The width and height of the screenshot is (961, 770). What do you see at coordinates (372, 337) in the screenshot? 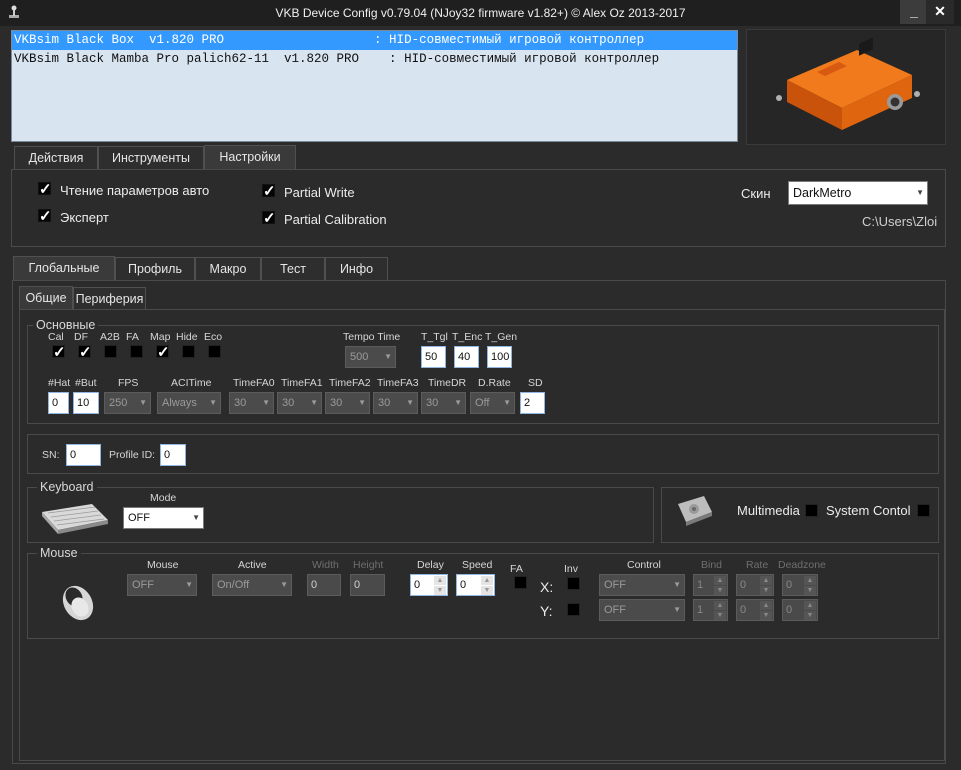
I see `tempo-time-label: Tempo Time` at bounding box center [372, 337].